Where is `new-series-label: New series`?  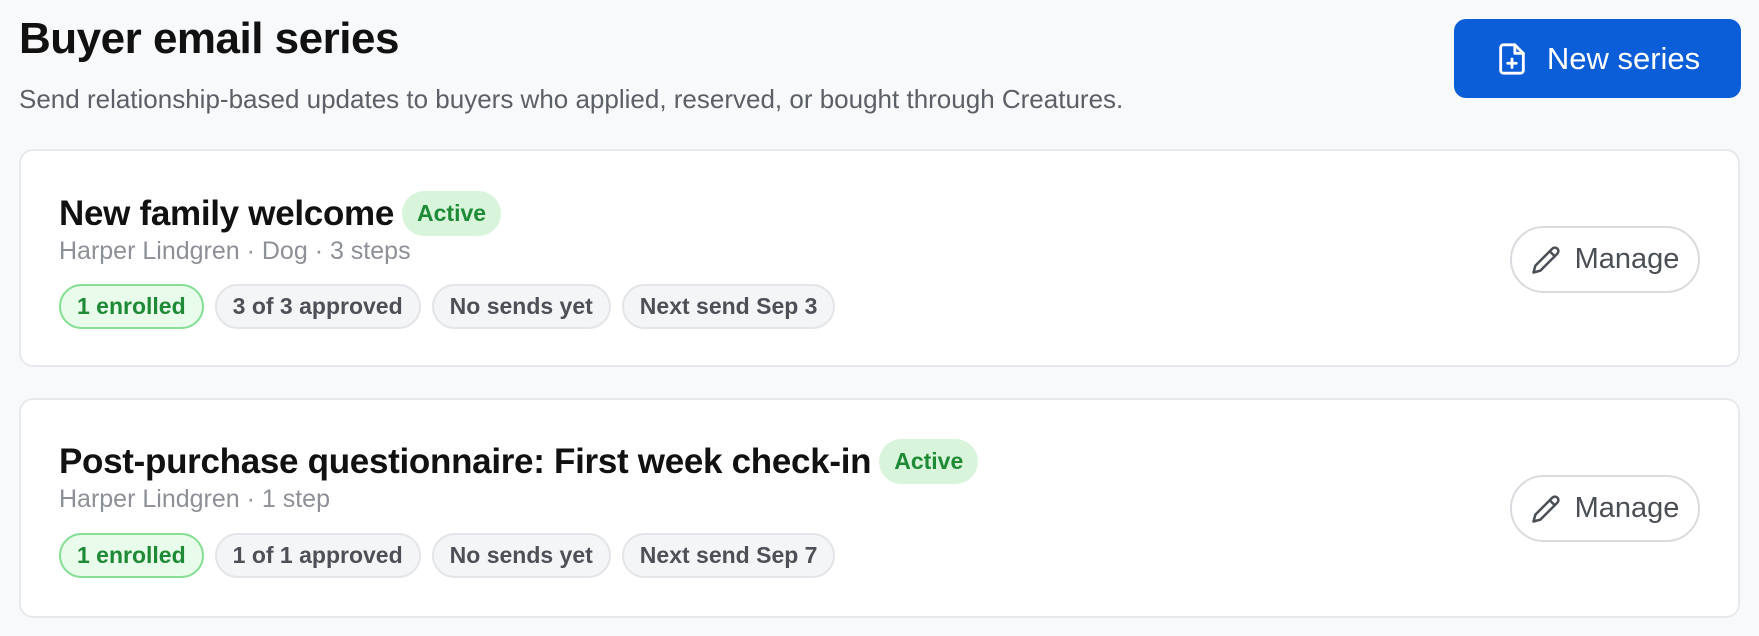 new-series-label: New series is located at coordinates (1623, 58).